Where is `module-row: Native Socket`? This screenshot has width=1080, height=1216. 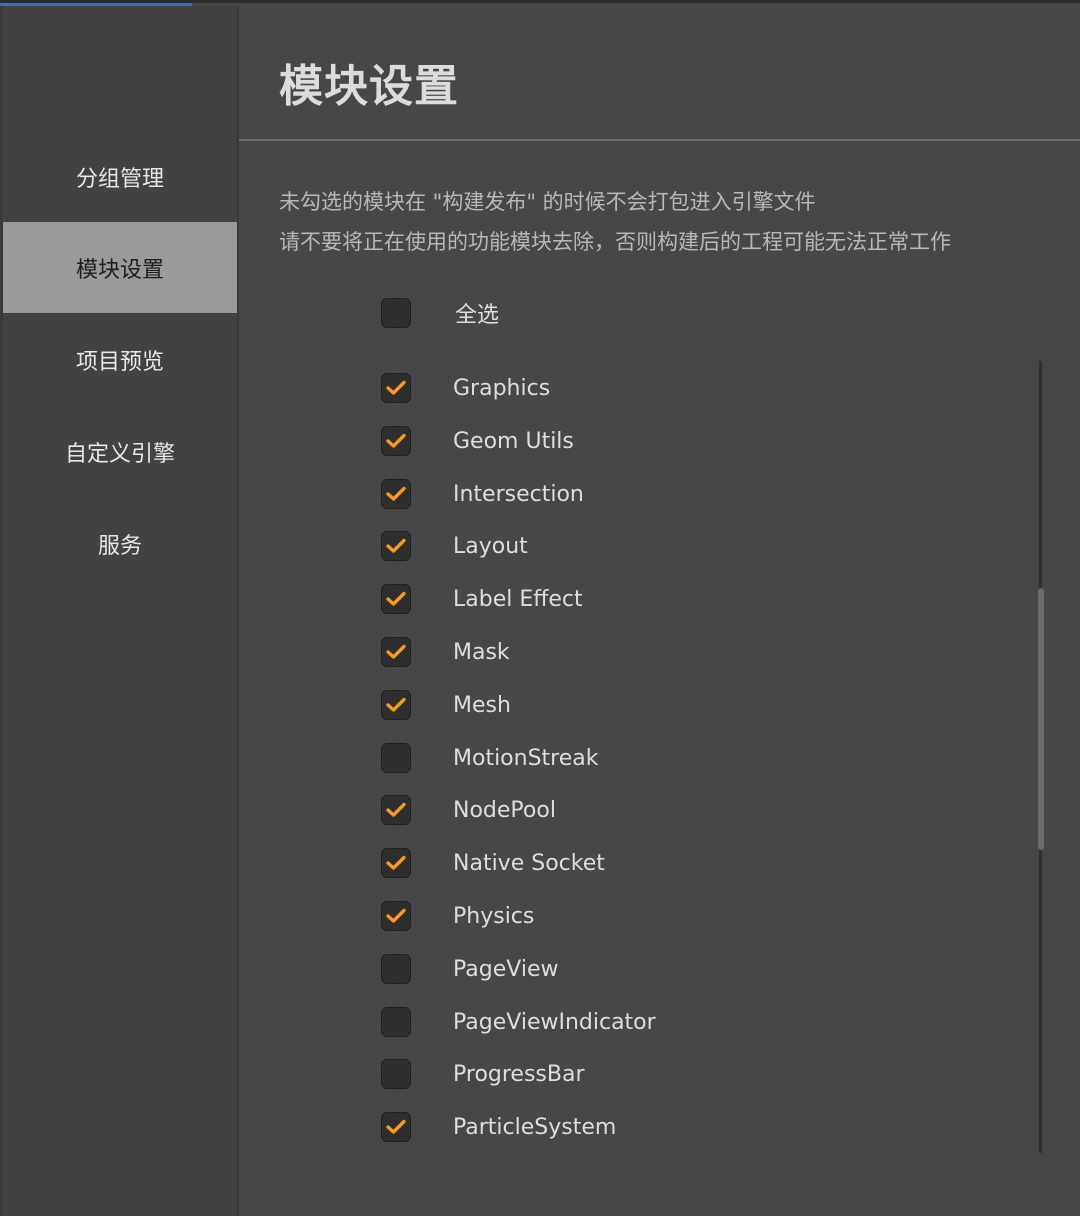 module-row: Native Socket is located at coordinates (493, 863).